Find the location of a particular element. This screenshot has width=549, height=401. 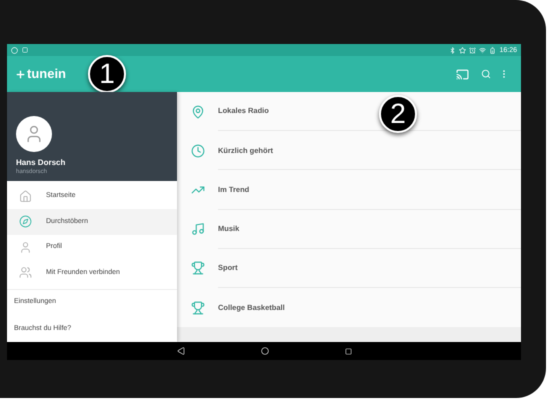

map-pin-icon is located at coordinates (198, 111).